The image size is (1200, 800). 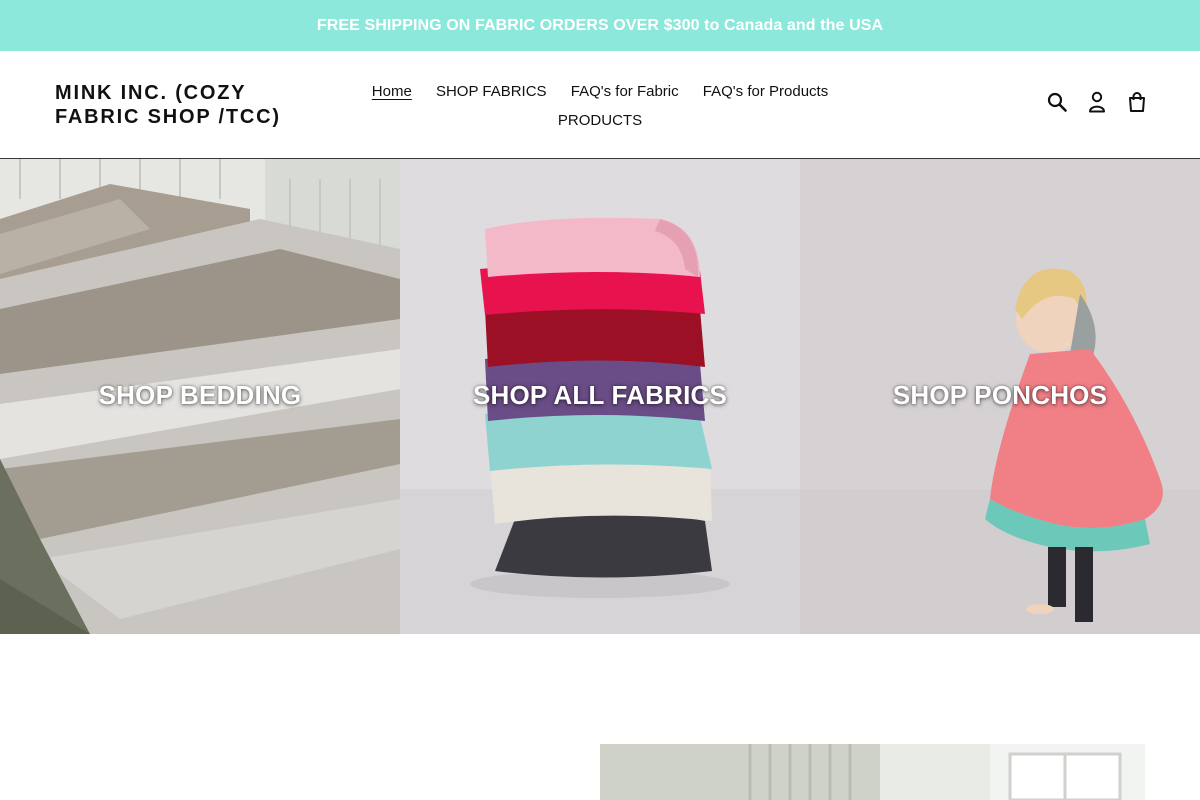 I want to click on nav-faq-products: FAQ's for Products, so click(x=765, y=91).